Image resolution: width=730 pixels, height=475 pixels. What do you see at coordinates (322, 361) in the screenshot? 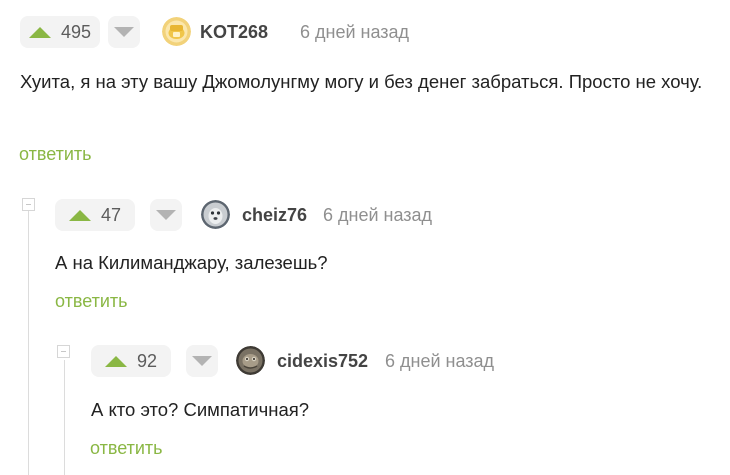
I see `author-name: cidexis752` at bounding box center [322, 361].